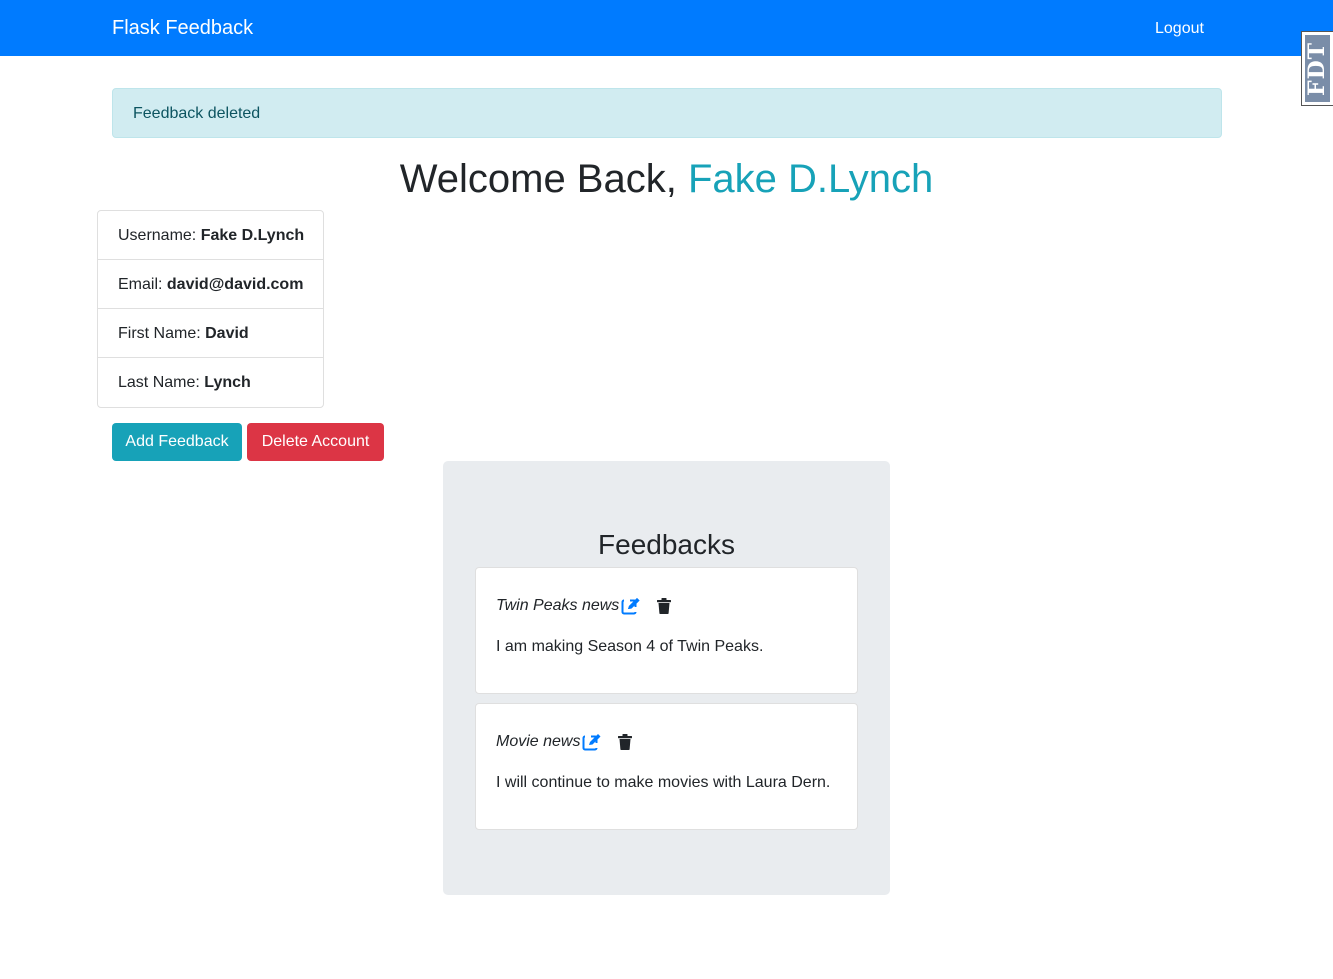 Image resolution: width=1333 pixels, height=979 pixels. I want to click on debug-toolbar-badge: FDT, so click(1317, 68).